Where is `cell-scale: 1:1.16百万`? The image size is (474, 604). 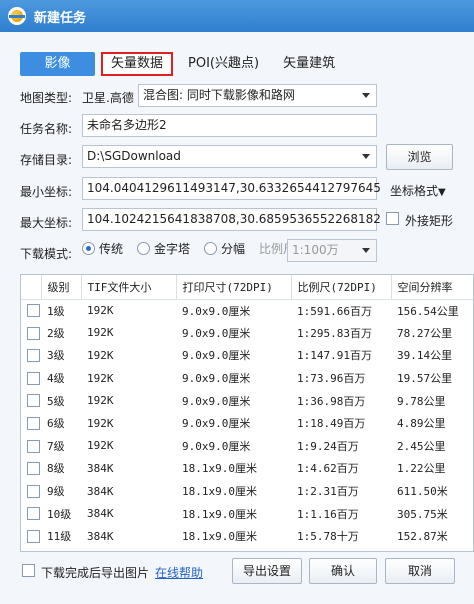
cell-scale: 1:1.16百万 is located at coordinates (328, 514).